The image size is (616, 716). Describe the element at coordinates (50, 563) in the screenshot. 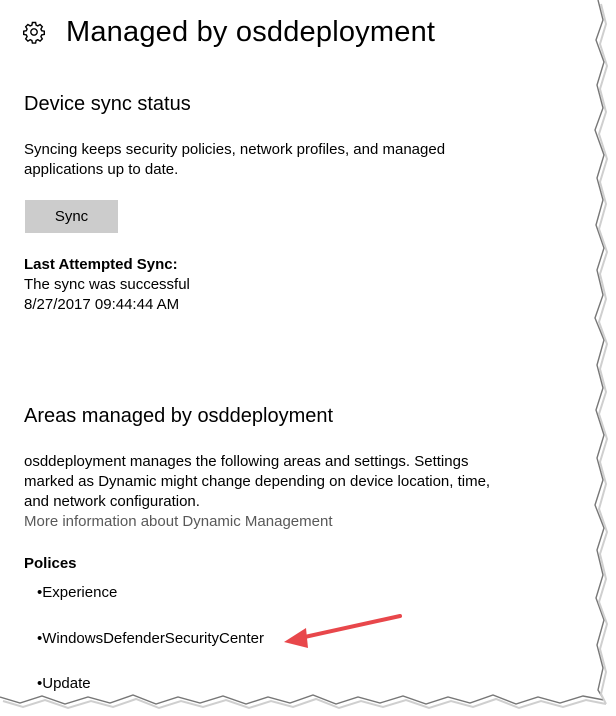

I see `policies-heading: Polices` at that location.